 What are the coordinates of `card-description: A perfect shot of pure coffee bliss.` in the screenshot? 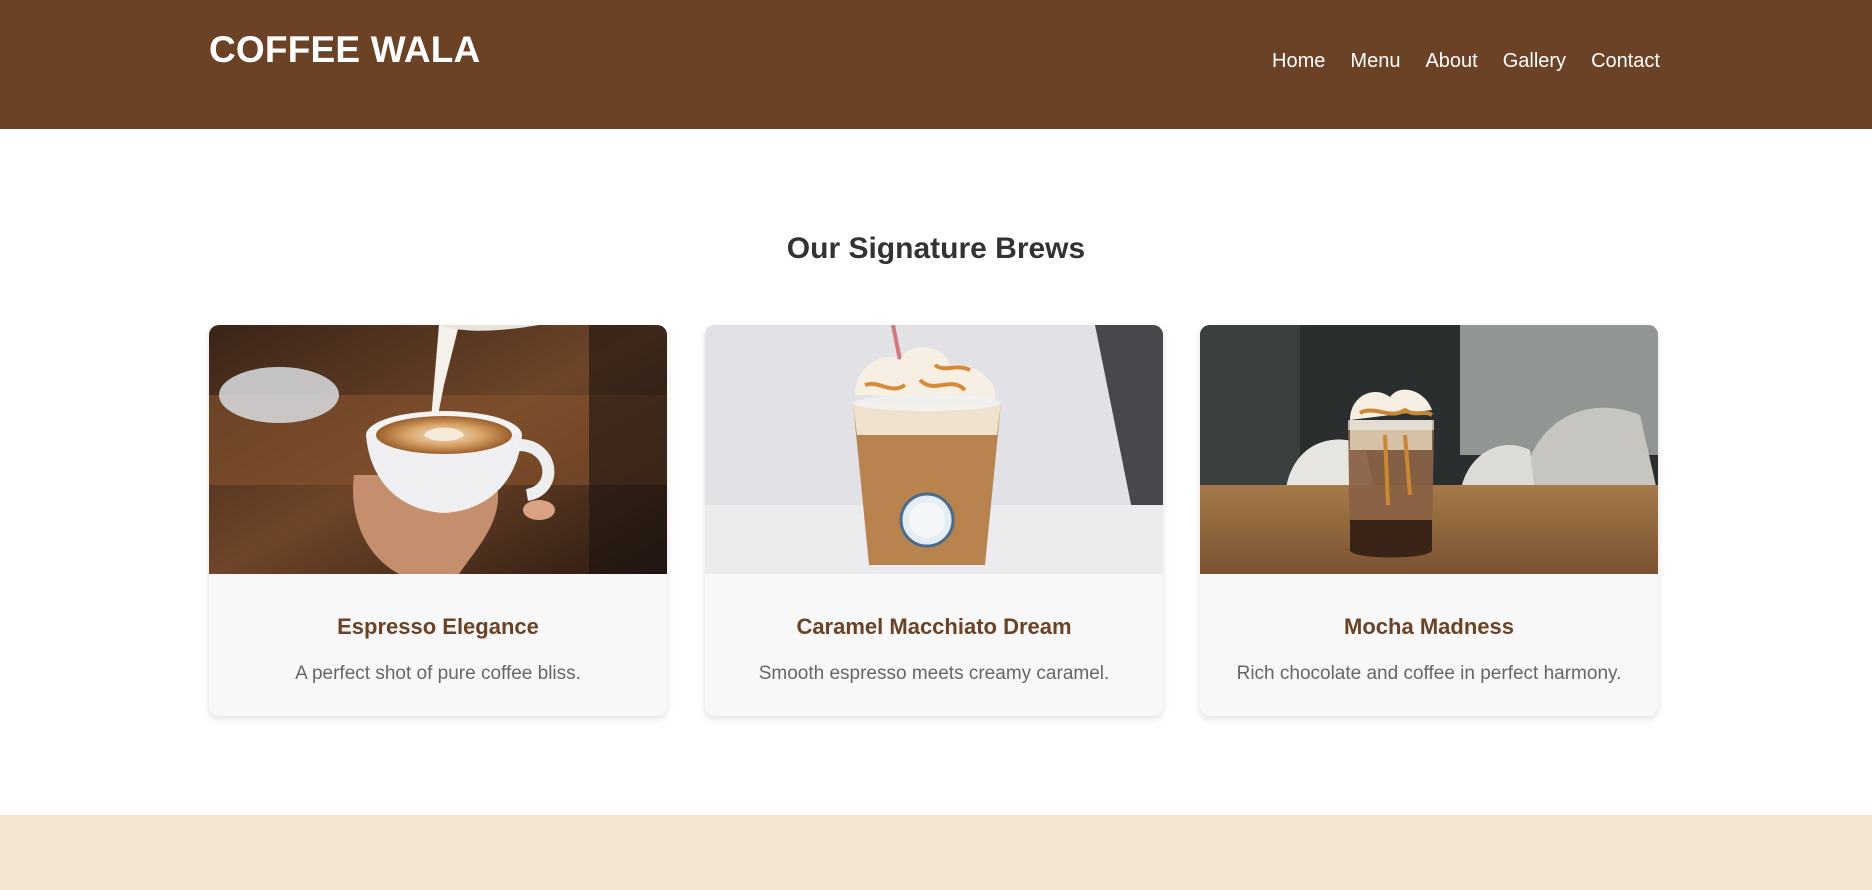 It's located at (438, 673).